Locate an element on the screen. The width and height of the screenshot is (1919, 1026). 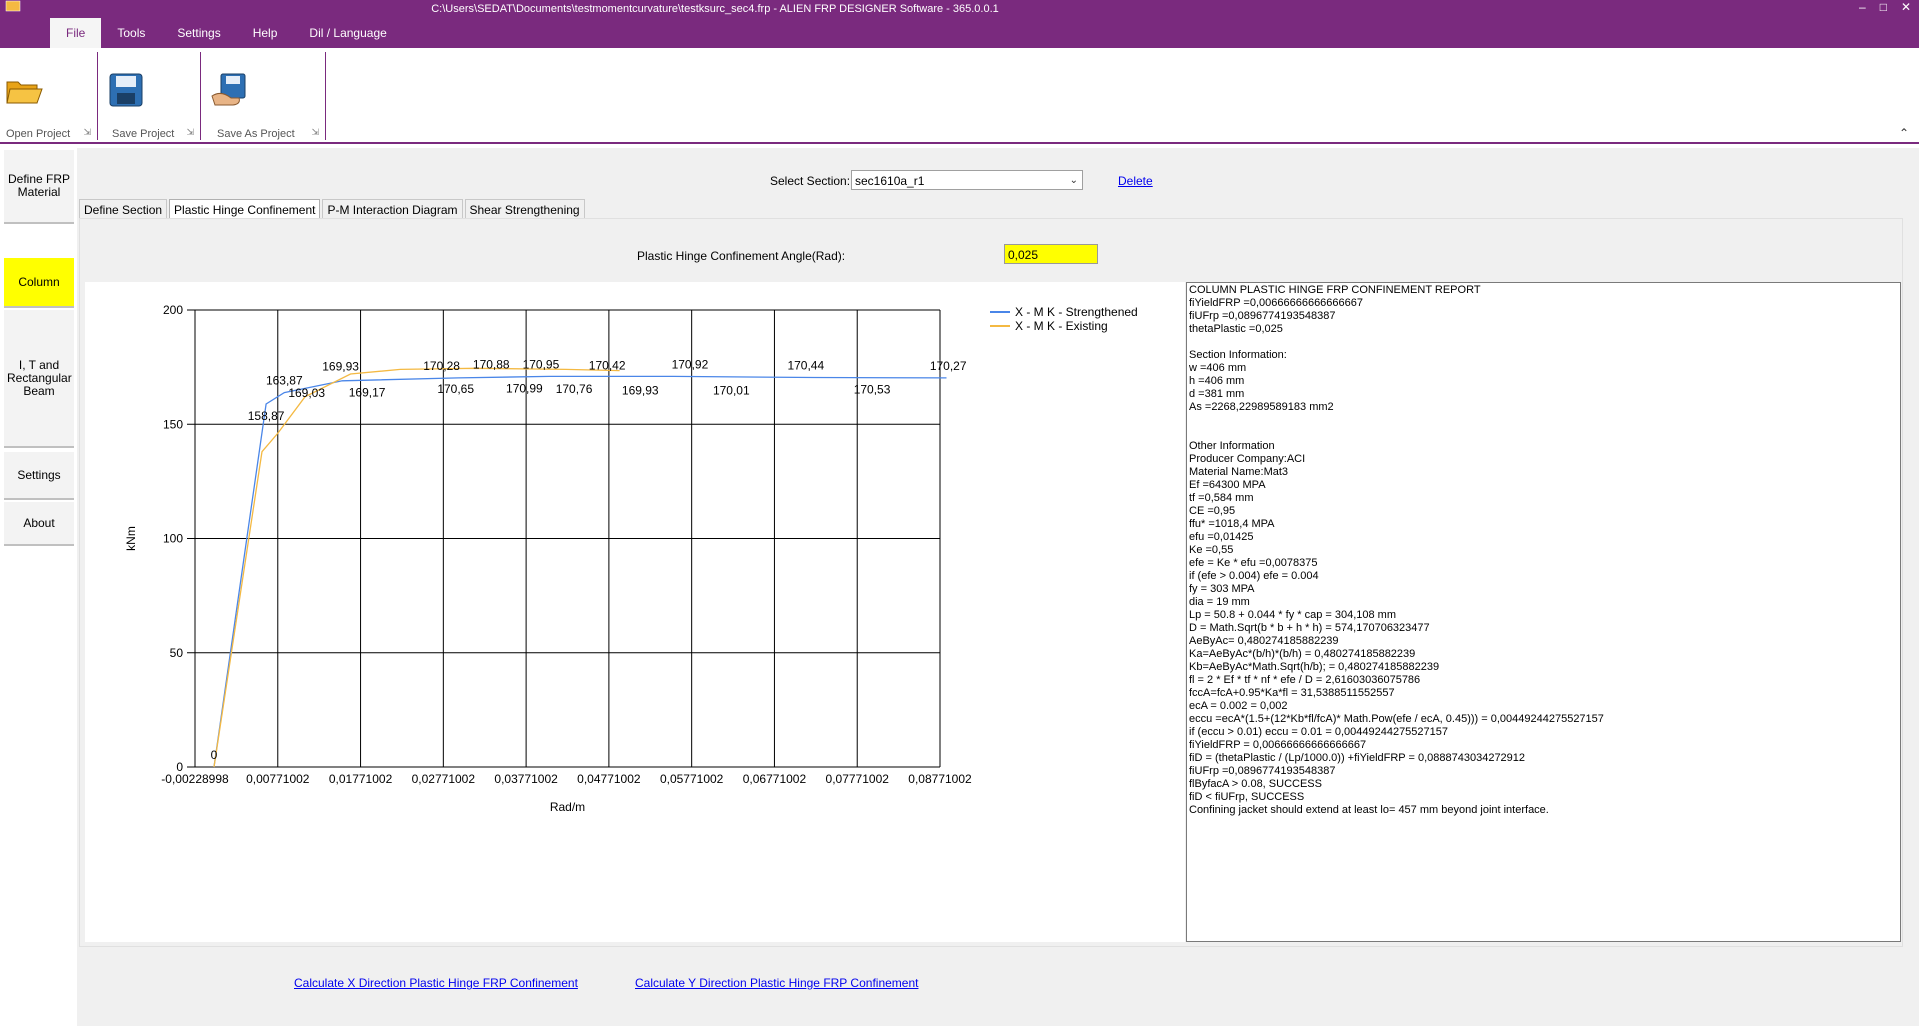
report-line: ecA = 0.002 = 0,002 is located at coordinates (1238, 706).